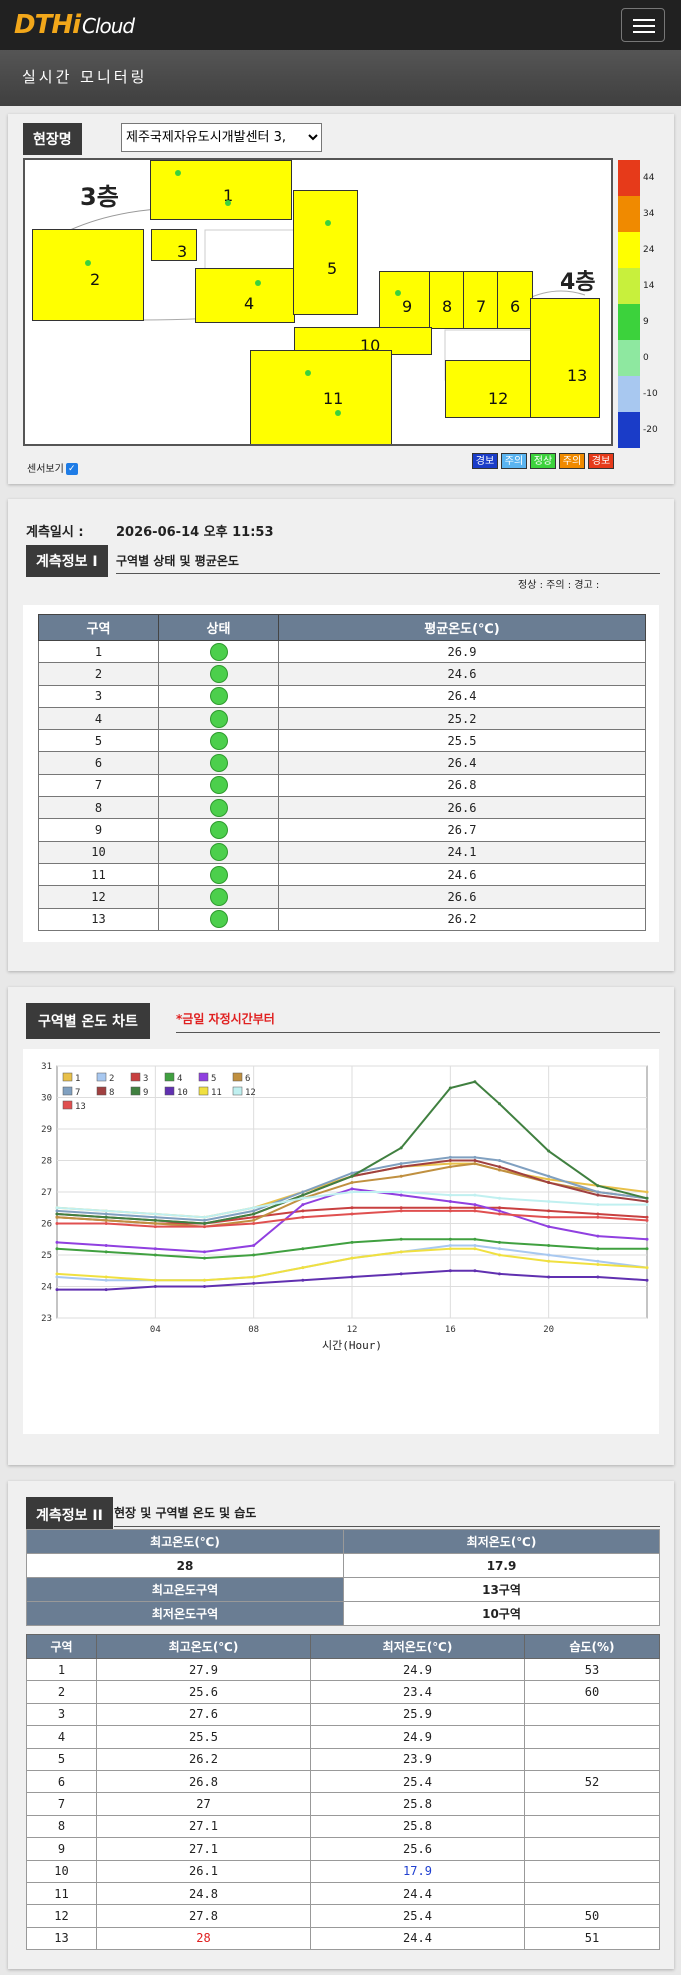 This screenshot has height=1975, width=681. I want to click on zone-room-4: 4, so click(245, 295).